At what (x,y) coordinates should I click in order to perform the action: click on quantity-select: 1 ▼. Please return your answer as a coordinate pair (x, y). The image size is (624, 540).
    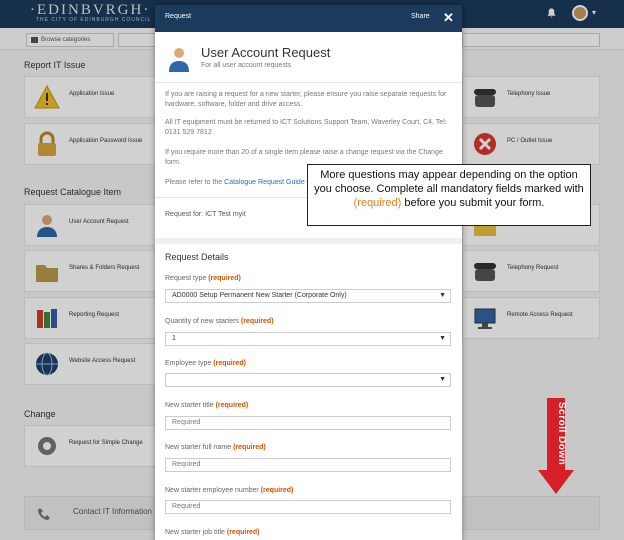
    Looking at the image, I should click on (308, 339).